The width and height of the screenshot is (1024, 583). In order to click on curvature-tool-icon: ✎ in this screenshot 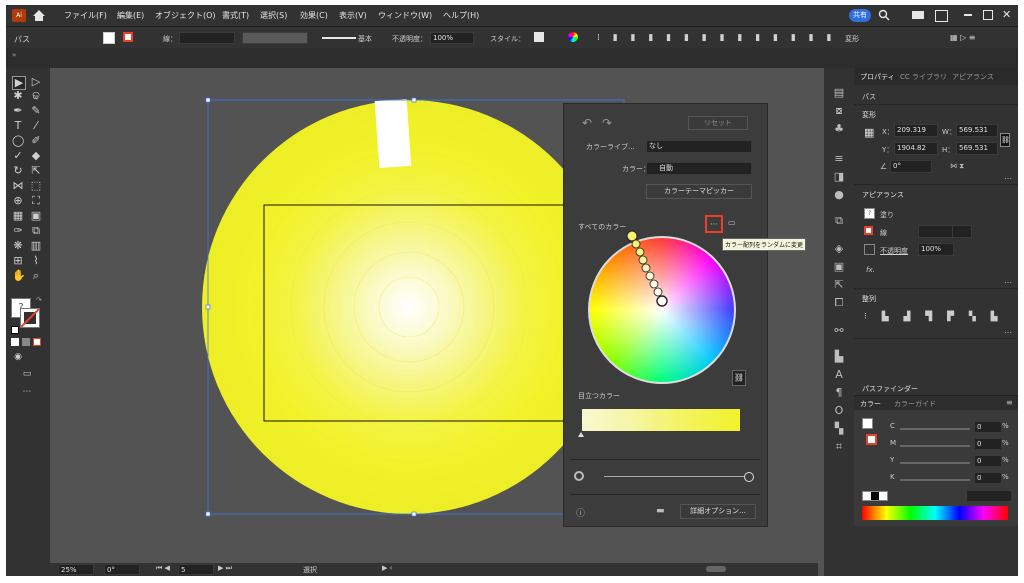, I will do `click(36, 111)`.